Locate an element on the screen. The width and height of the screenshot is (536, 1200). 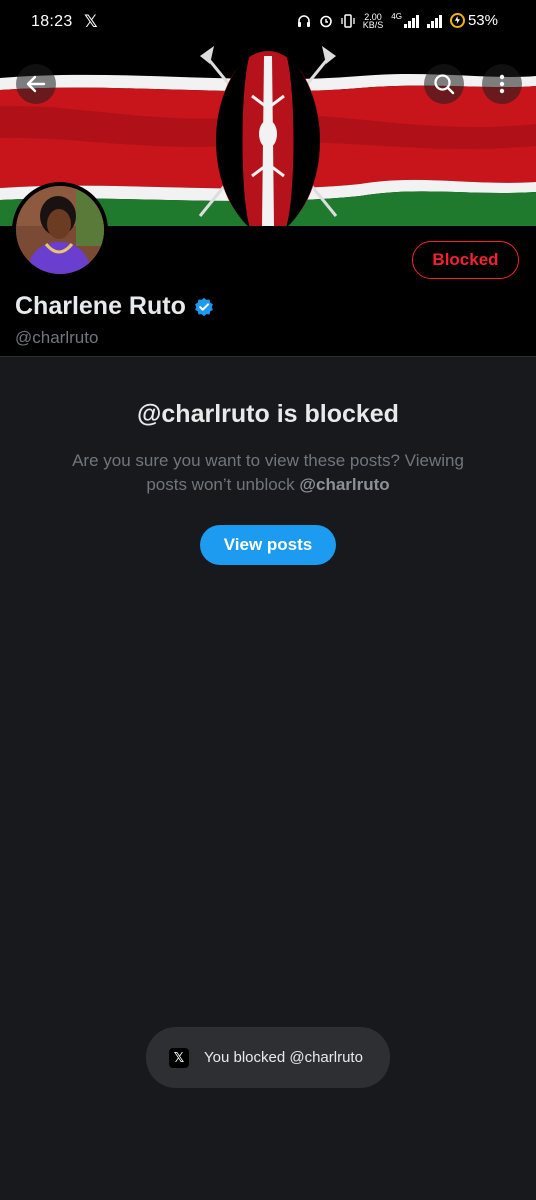
profile-handle: @charlruto is located at coordinates (57, 337).